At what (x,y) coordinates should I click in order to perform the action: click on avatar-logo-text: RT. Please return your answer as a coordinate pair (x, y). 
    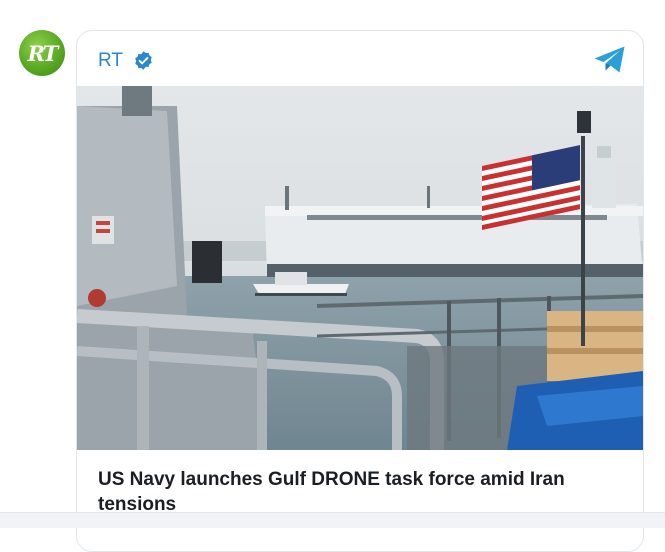
    Looking at the image, I should click on (43, 53).